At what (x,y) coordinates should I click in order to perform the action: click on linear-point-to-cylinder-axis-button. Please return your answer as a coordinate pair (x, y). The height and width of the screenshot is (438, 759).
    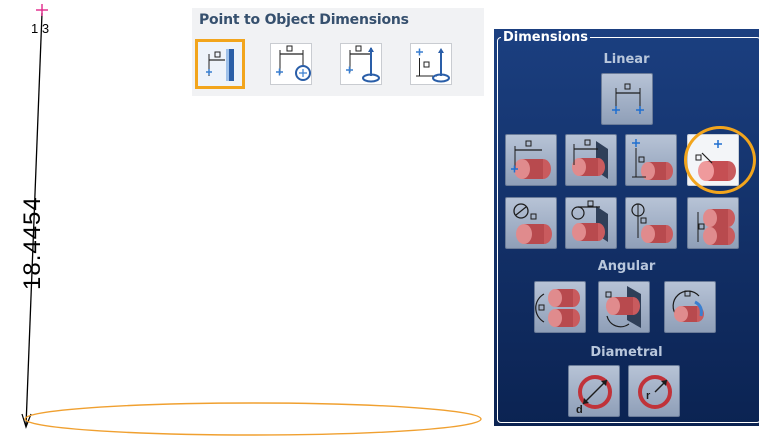
    Looking at the image, I should click on (531, 160).